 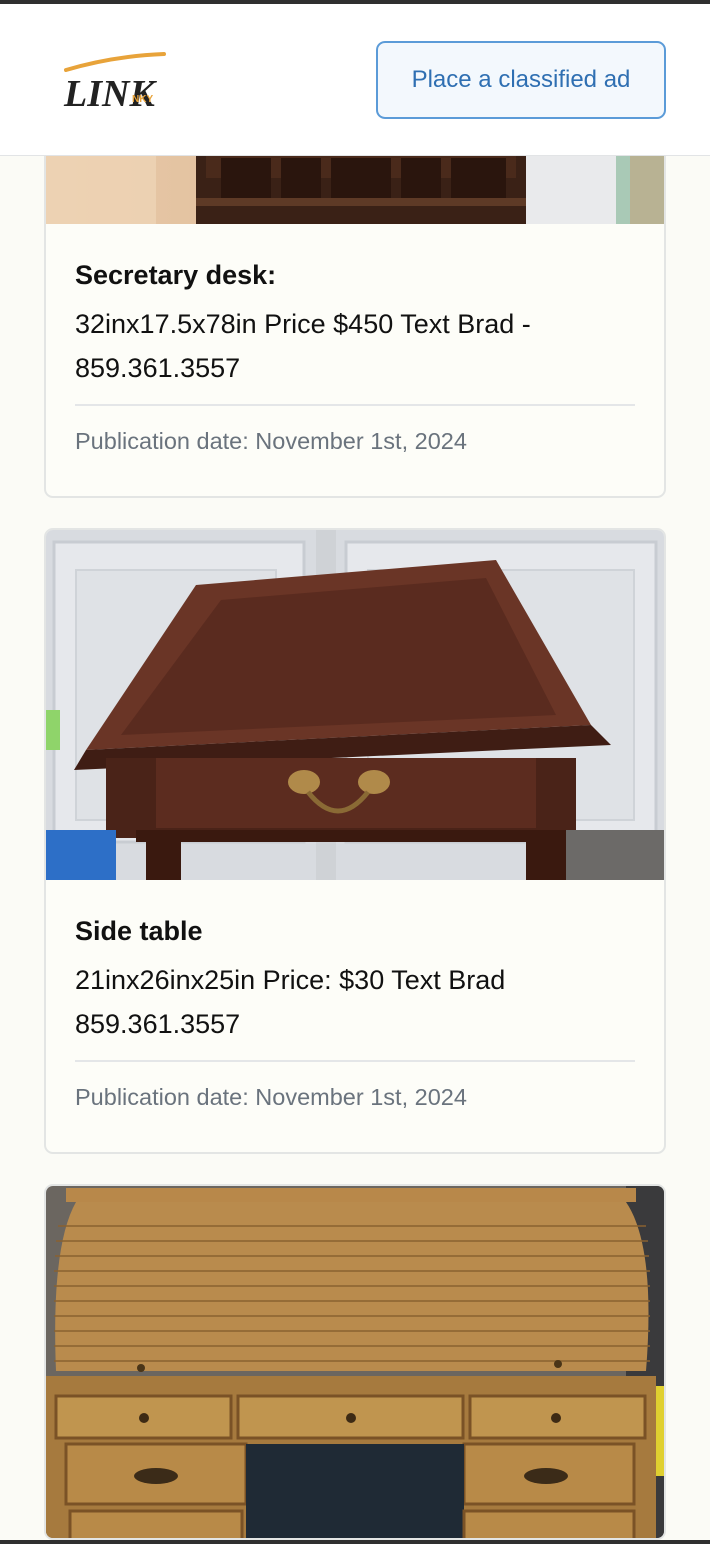 I want to click on link-nky-logo: LINK NKY, so click(x=113, y=83).